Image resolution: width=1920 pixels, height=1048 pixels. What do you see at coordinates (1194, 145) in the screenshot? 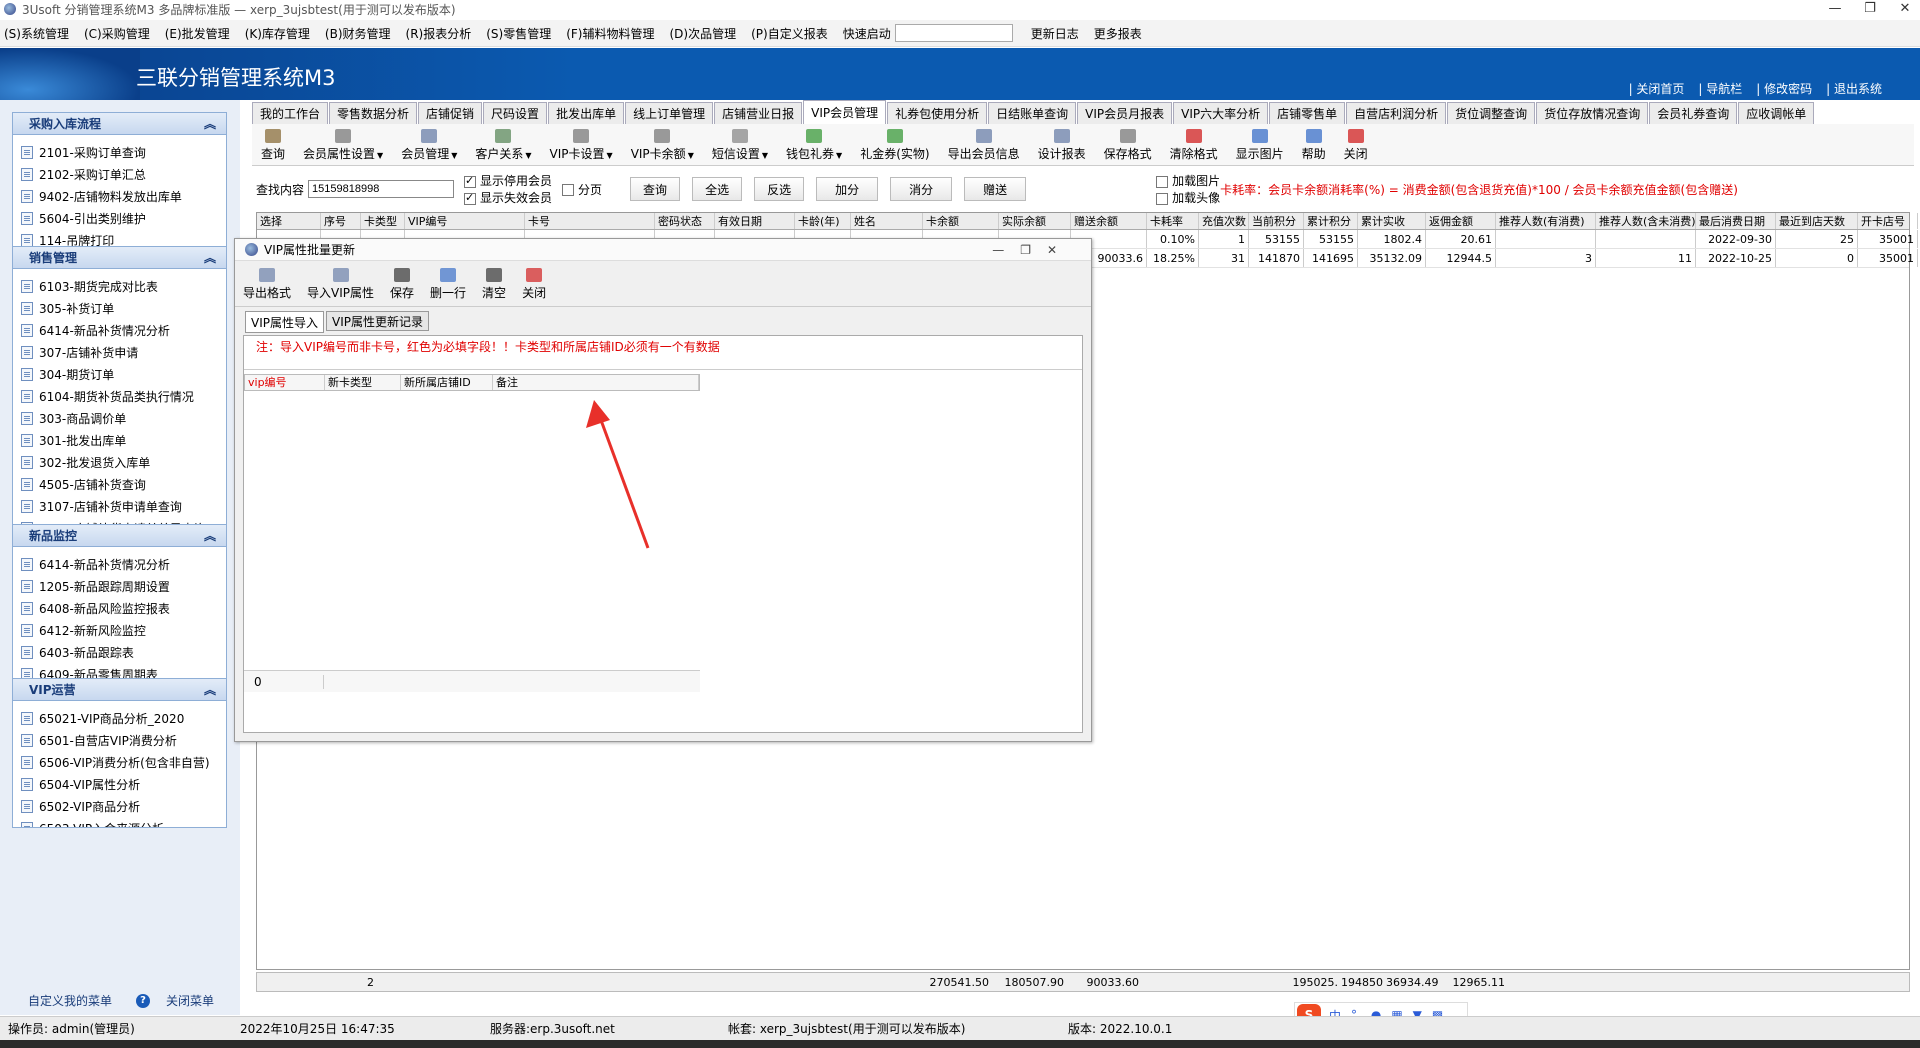
I see `toolbar-button: 清除格式` at bounding box center [1194, 145].